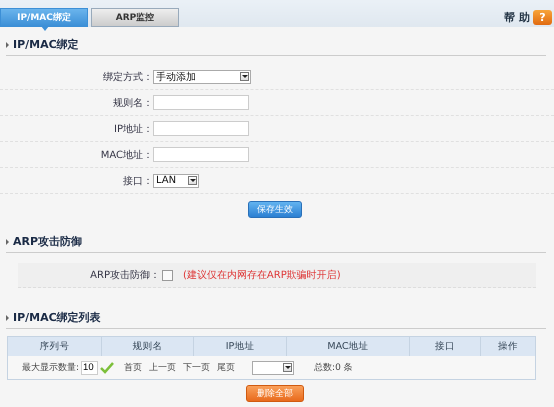 This screenshot has height=407, width=554. Describe the element at coordinates (148, 346) in the screenshot. I see `column-header: 规则名` at that location.